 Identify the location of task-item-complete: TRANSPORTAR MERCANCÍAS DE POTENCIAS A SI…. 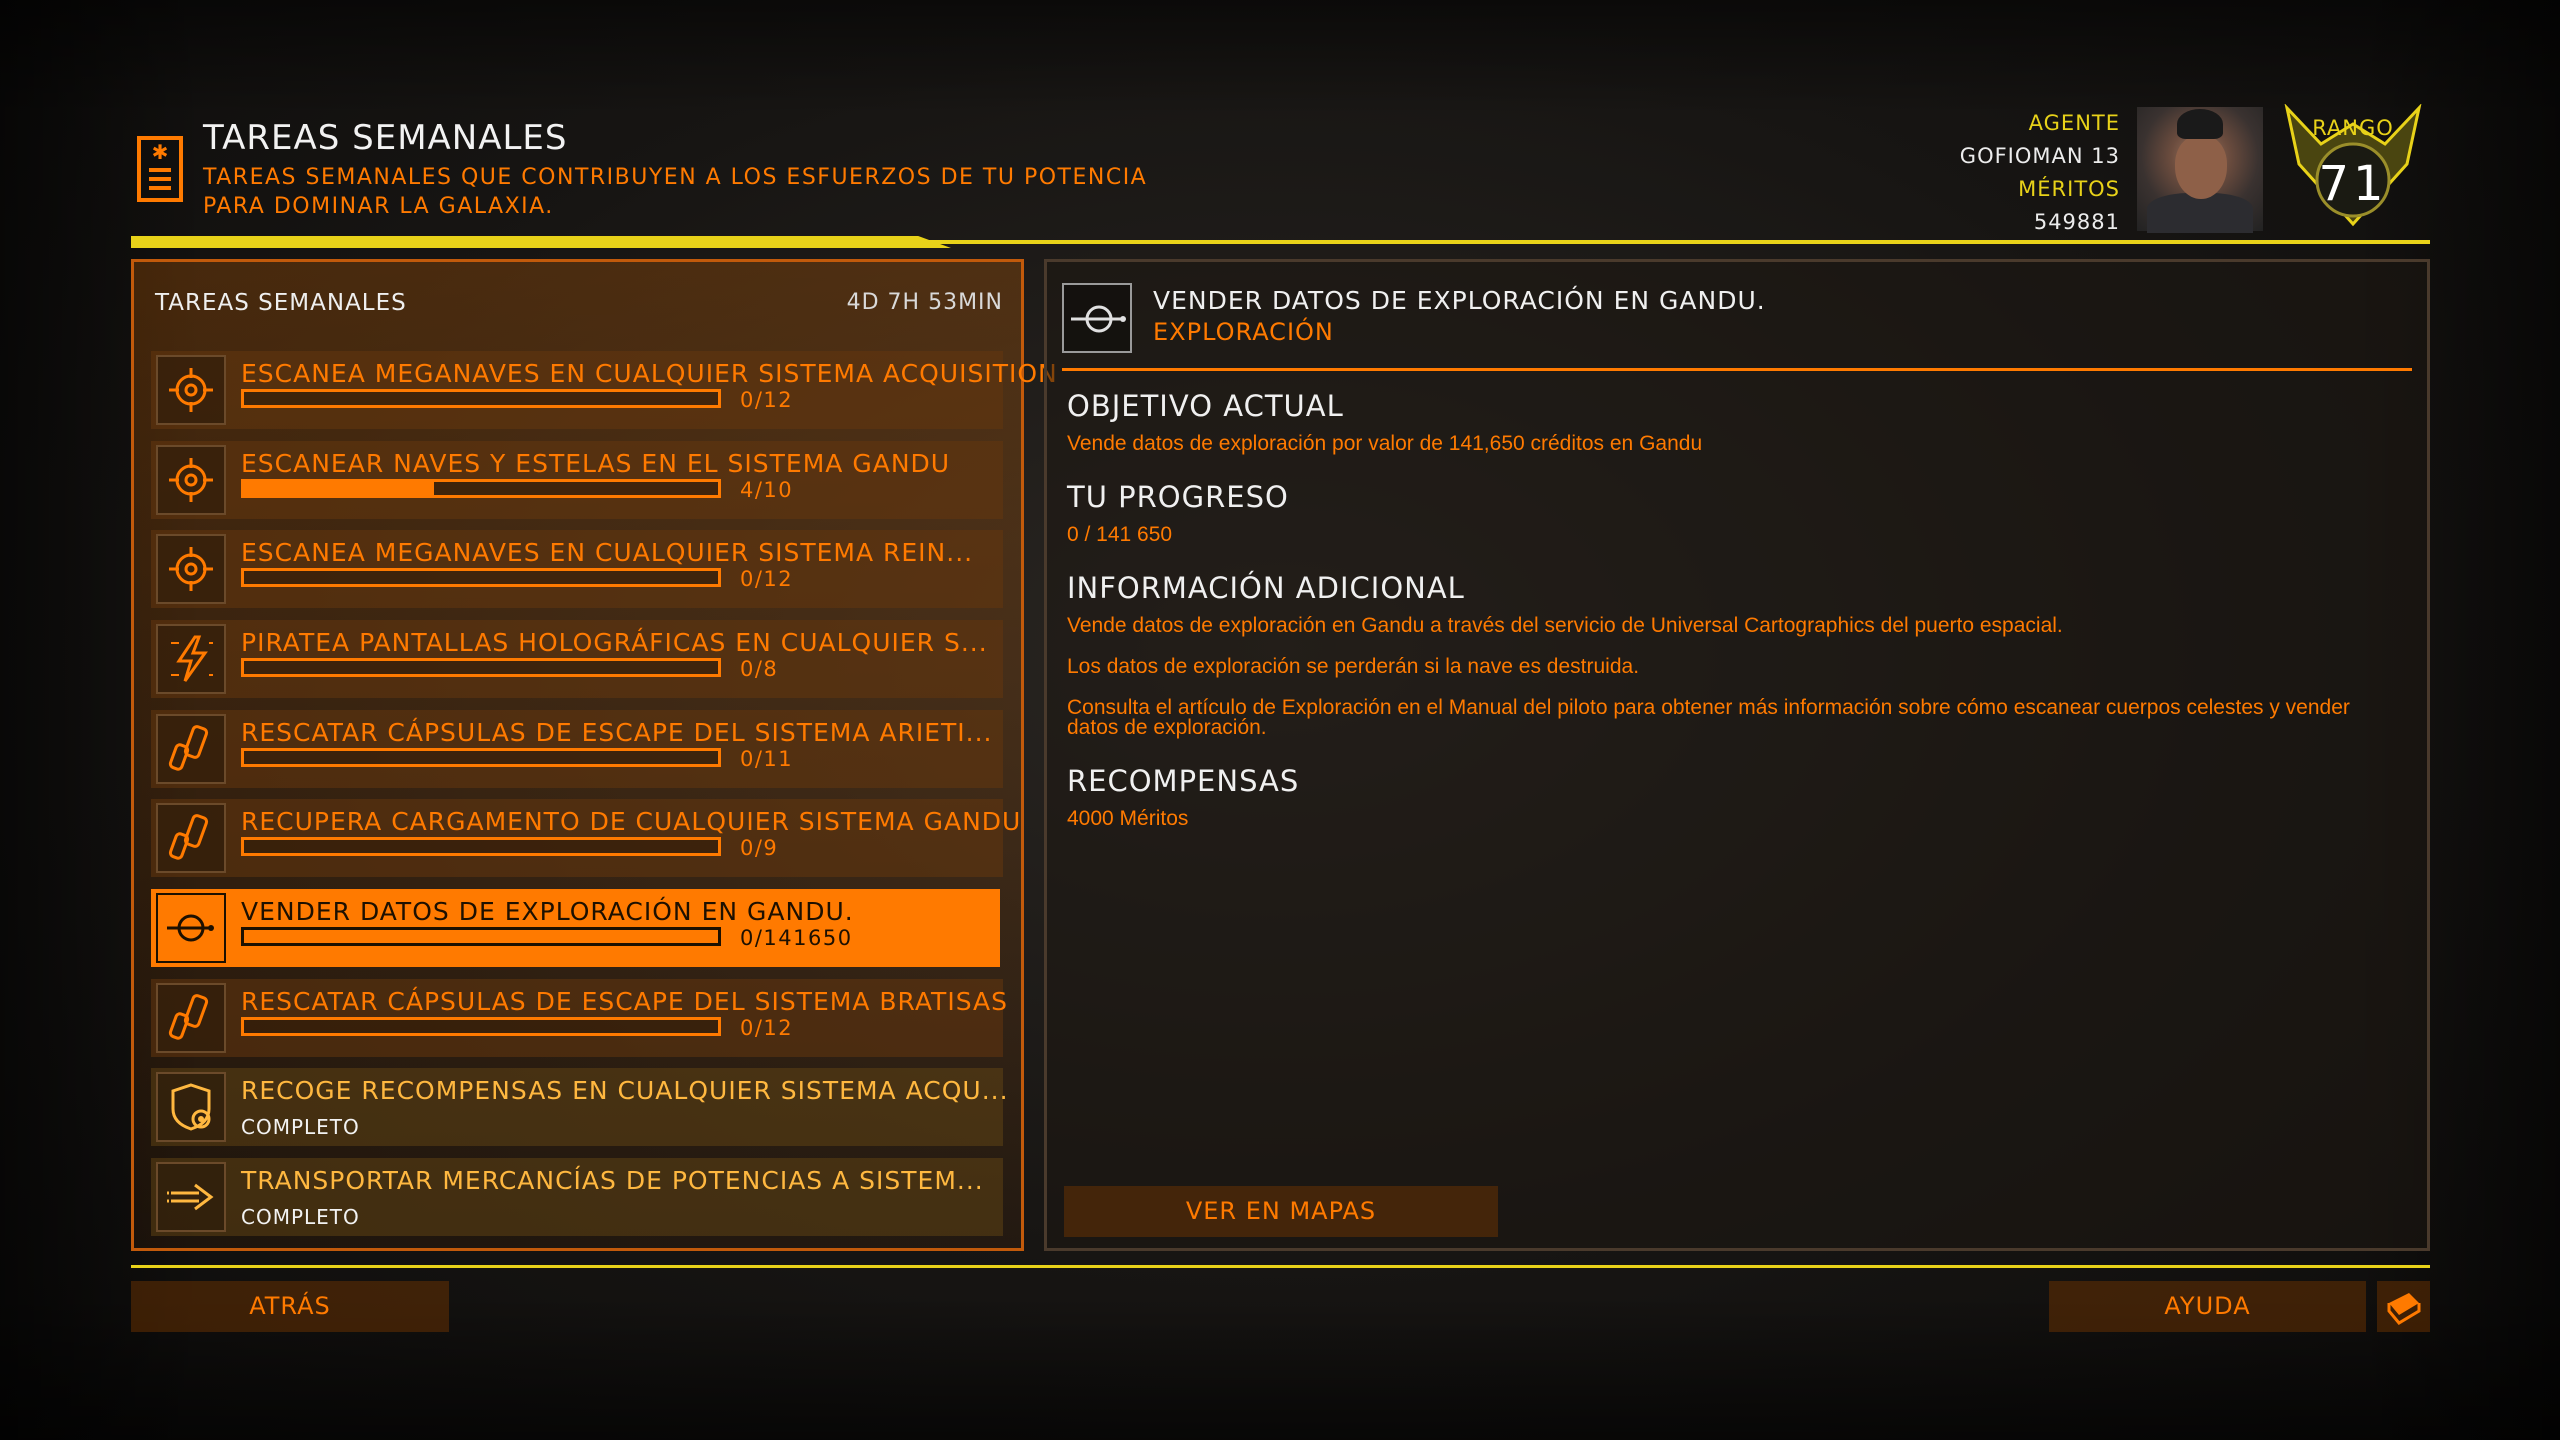
(577, 1197).